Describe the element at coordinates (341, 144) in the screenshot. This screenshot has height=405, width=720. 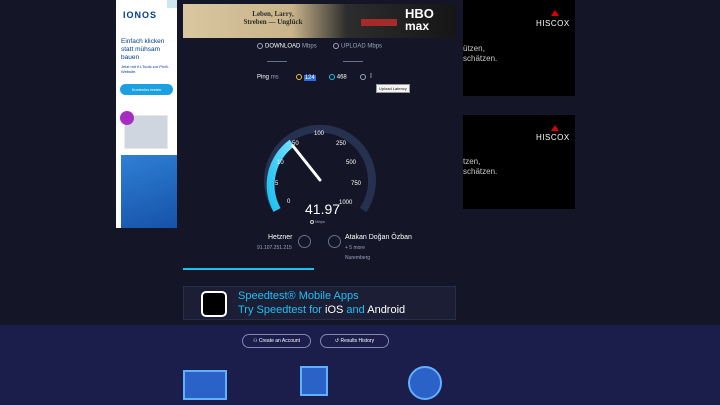
I see `gauge-tick: 250` at that location.